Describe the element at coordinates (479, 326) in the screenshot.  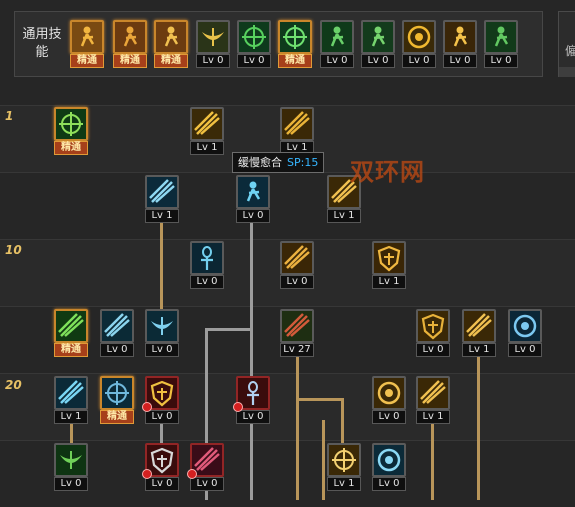
I see `spear-thrust-icon` at that location.